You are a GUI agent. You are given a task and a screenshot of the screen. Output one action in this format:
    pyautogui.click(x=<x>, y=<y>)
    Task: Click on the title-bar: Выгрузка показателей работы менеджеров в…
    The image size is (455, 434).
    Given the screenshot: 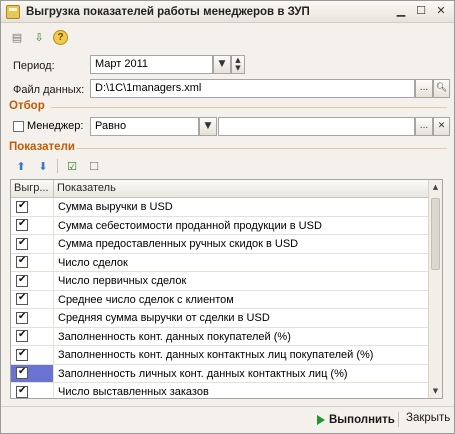 What is the action you would take?
    pyautogui.click(x=227, y=12)
    